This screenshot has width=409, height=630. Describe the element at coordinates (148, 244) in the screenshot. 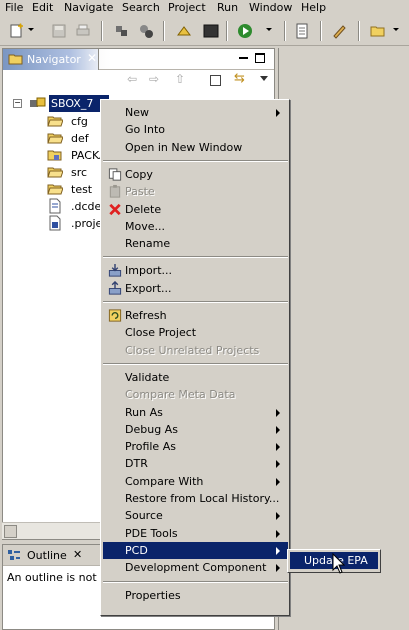

I see `menu-item-label: Rename` at that location.